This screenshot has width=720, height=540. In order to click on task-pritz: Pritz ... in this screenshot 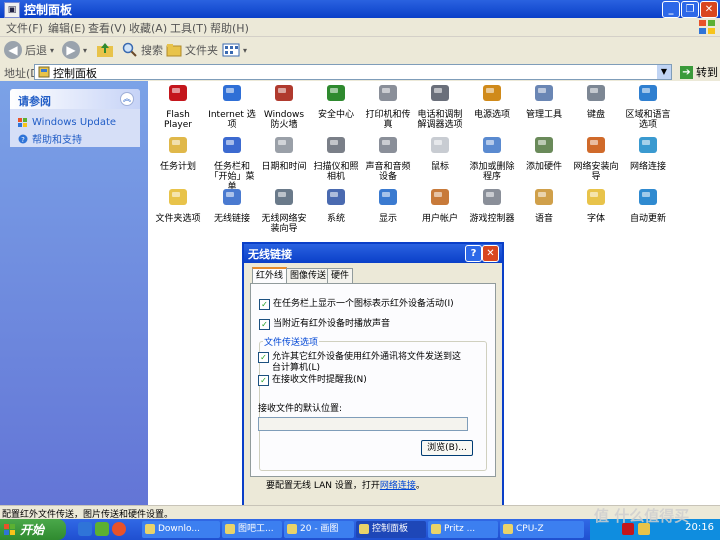, I will do `click(463, 529)`.